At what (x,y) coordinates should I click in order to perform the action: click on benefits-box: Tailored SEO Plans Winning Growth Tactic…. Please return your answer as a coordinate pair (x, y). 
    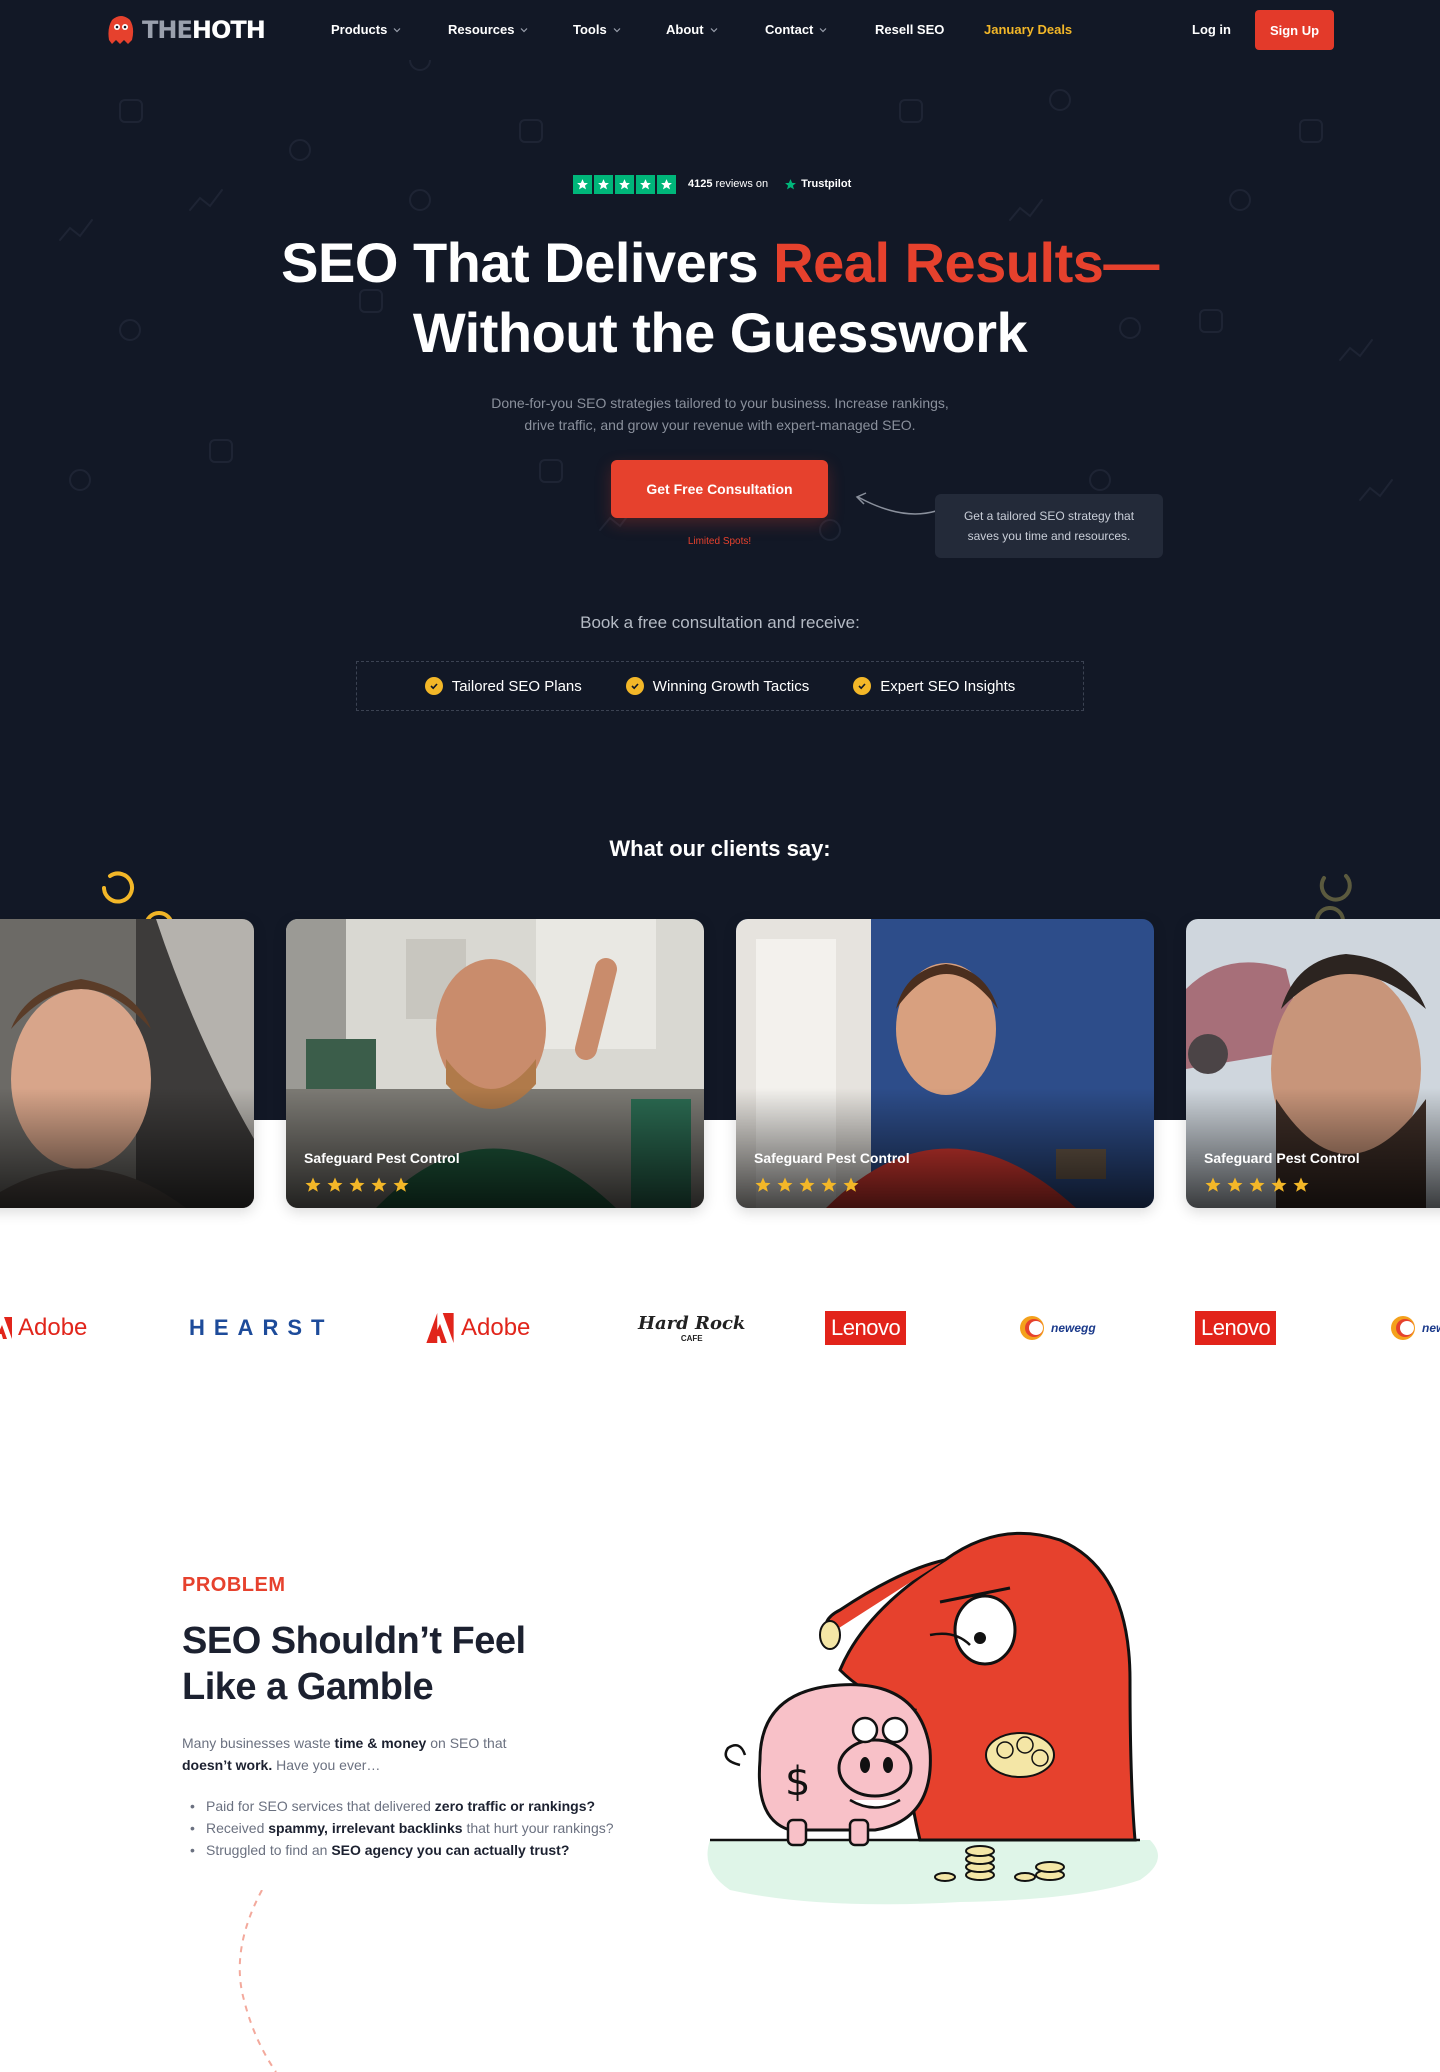
    Looking at the image, I should click on (720, 686).